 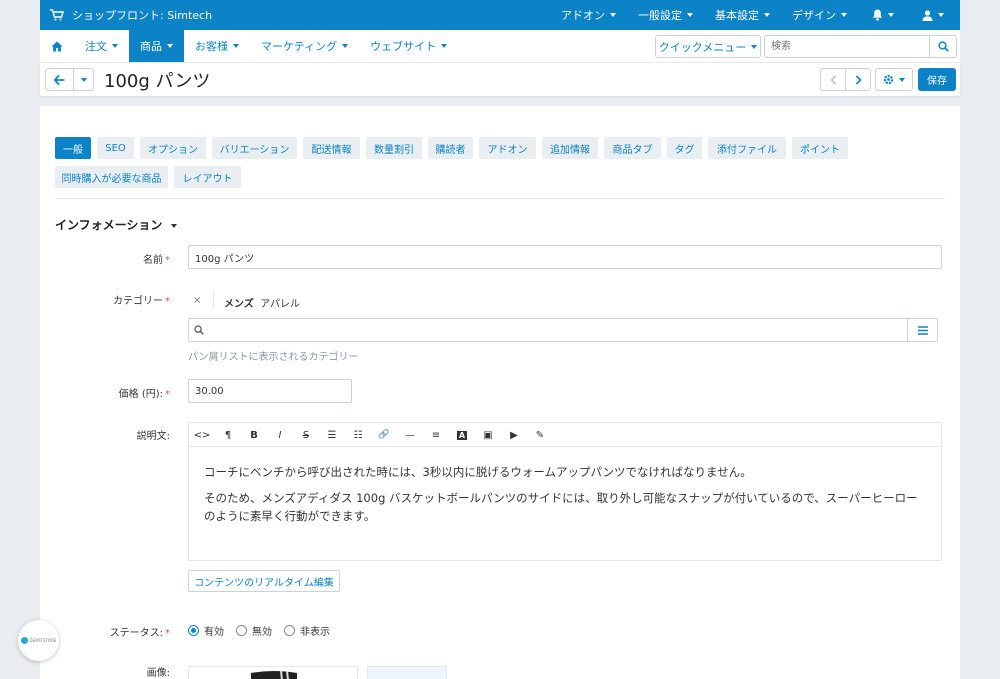 What do you see at coordinates (565, 257) in the screenshot?
I see `name-input: 100g パンツ` at bounding box center [565, 257].